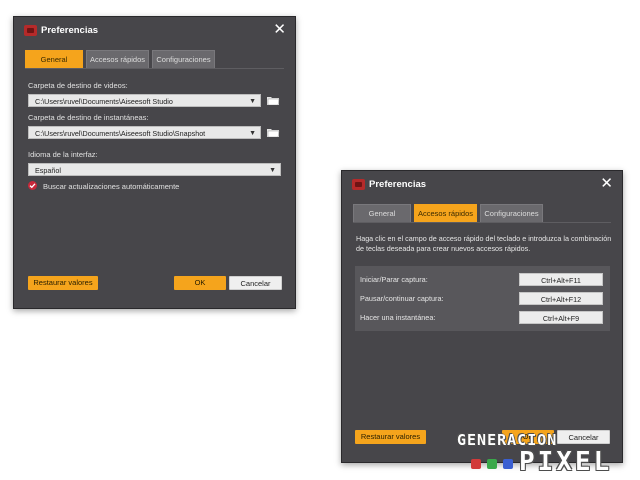  I want to click on auto-update-checkbox, so click(32, 185).